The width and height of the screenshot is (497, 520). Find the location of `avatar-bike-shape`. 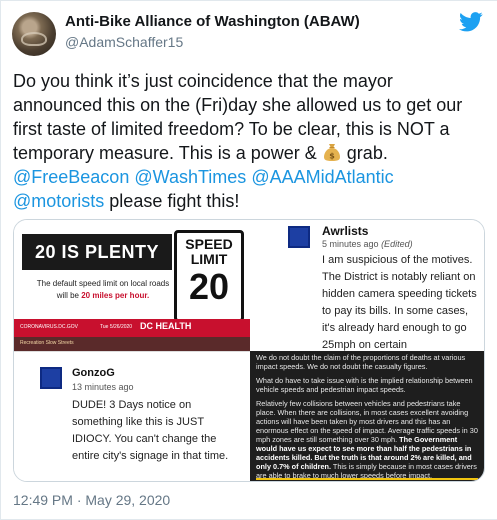

avatar-bike-shape is located at coordinates (34, 39).